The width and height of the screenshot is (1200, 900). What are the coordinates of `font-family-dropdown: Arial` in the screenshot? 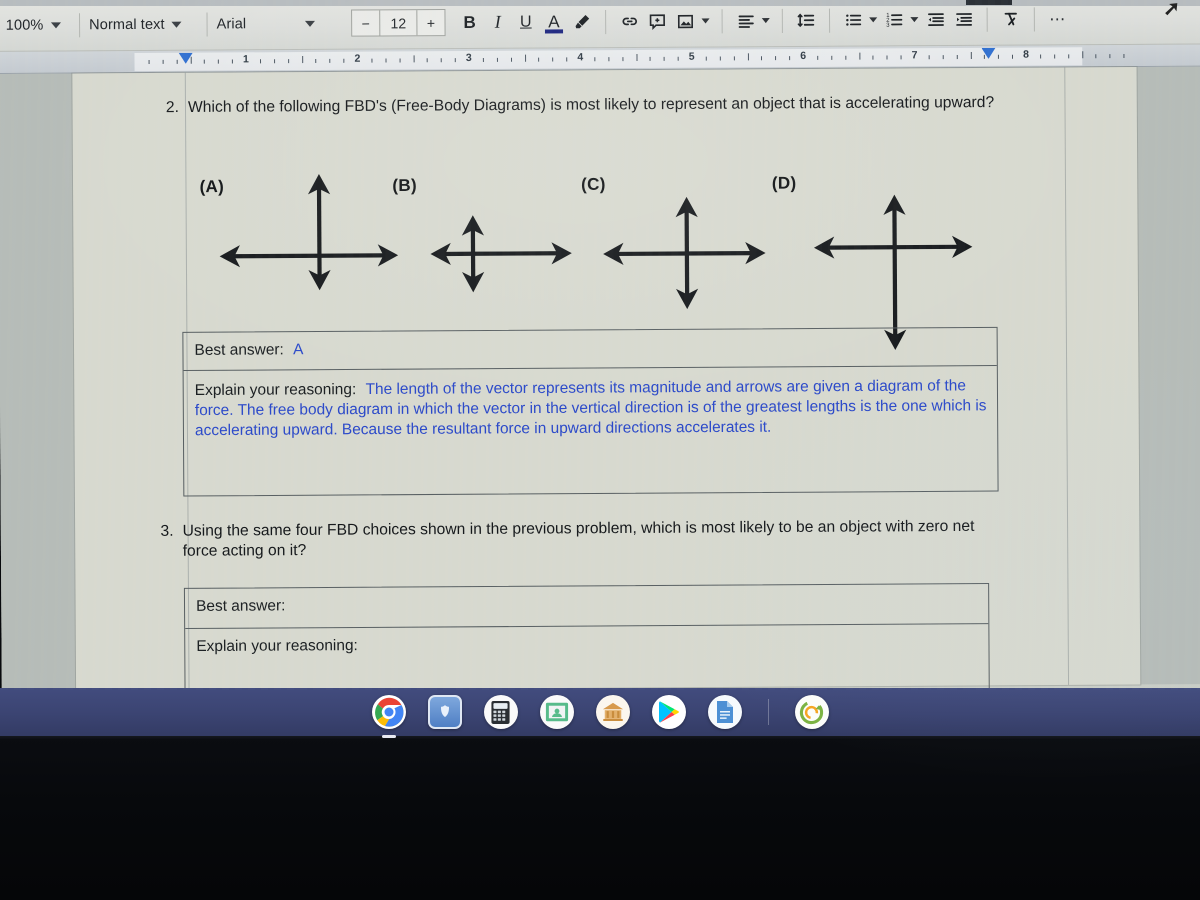 It's located at (282, 23).